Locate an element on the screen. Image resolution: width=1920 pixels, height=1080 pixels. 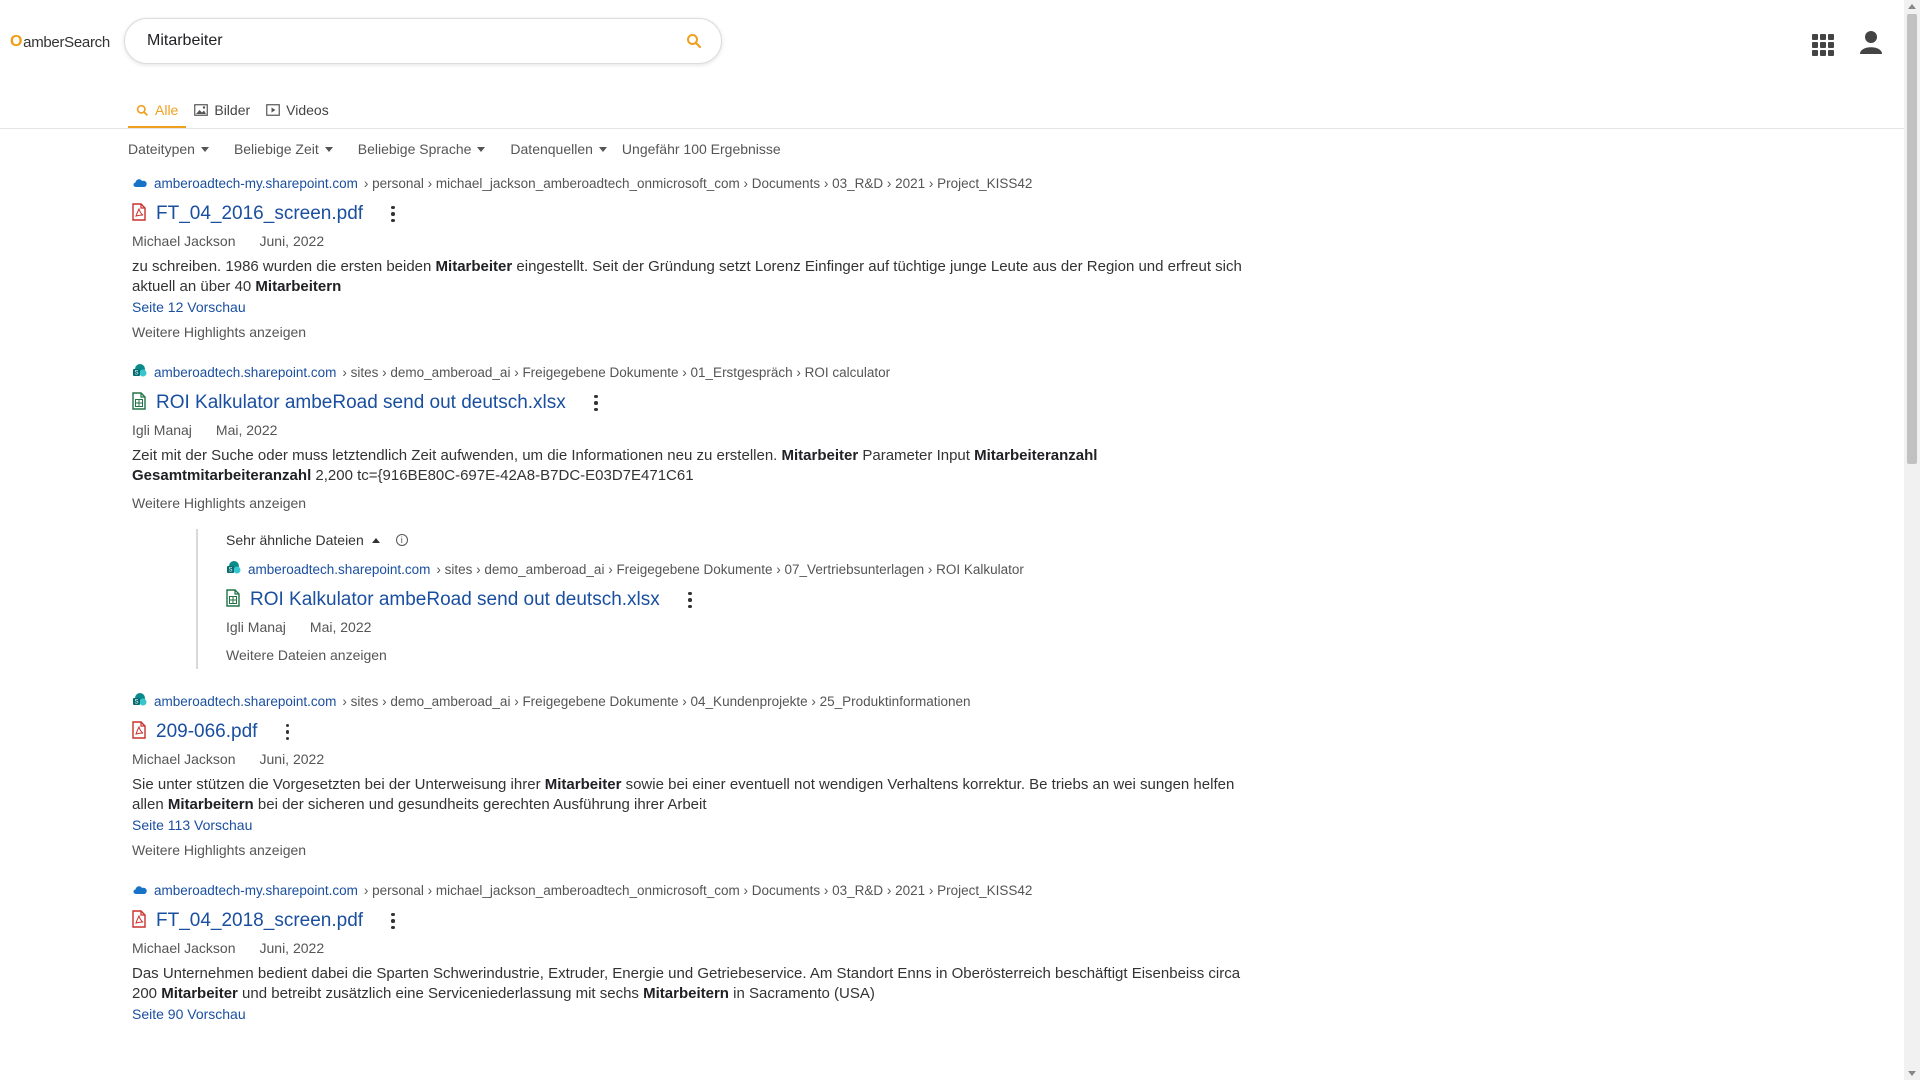
scrollbar is located at coordinates (1912, 540).